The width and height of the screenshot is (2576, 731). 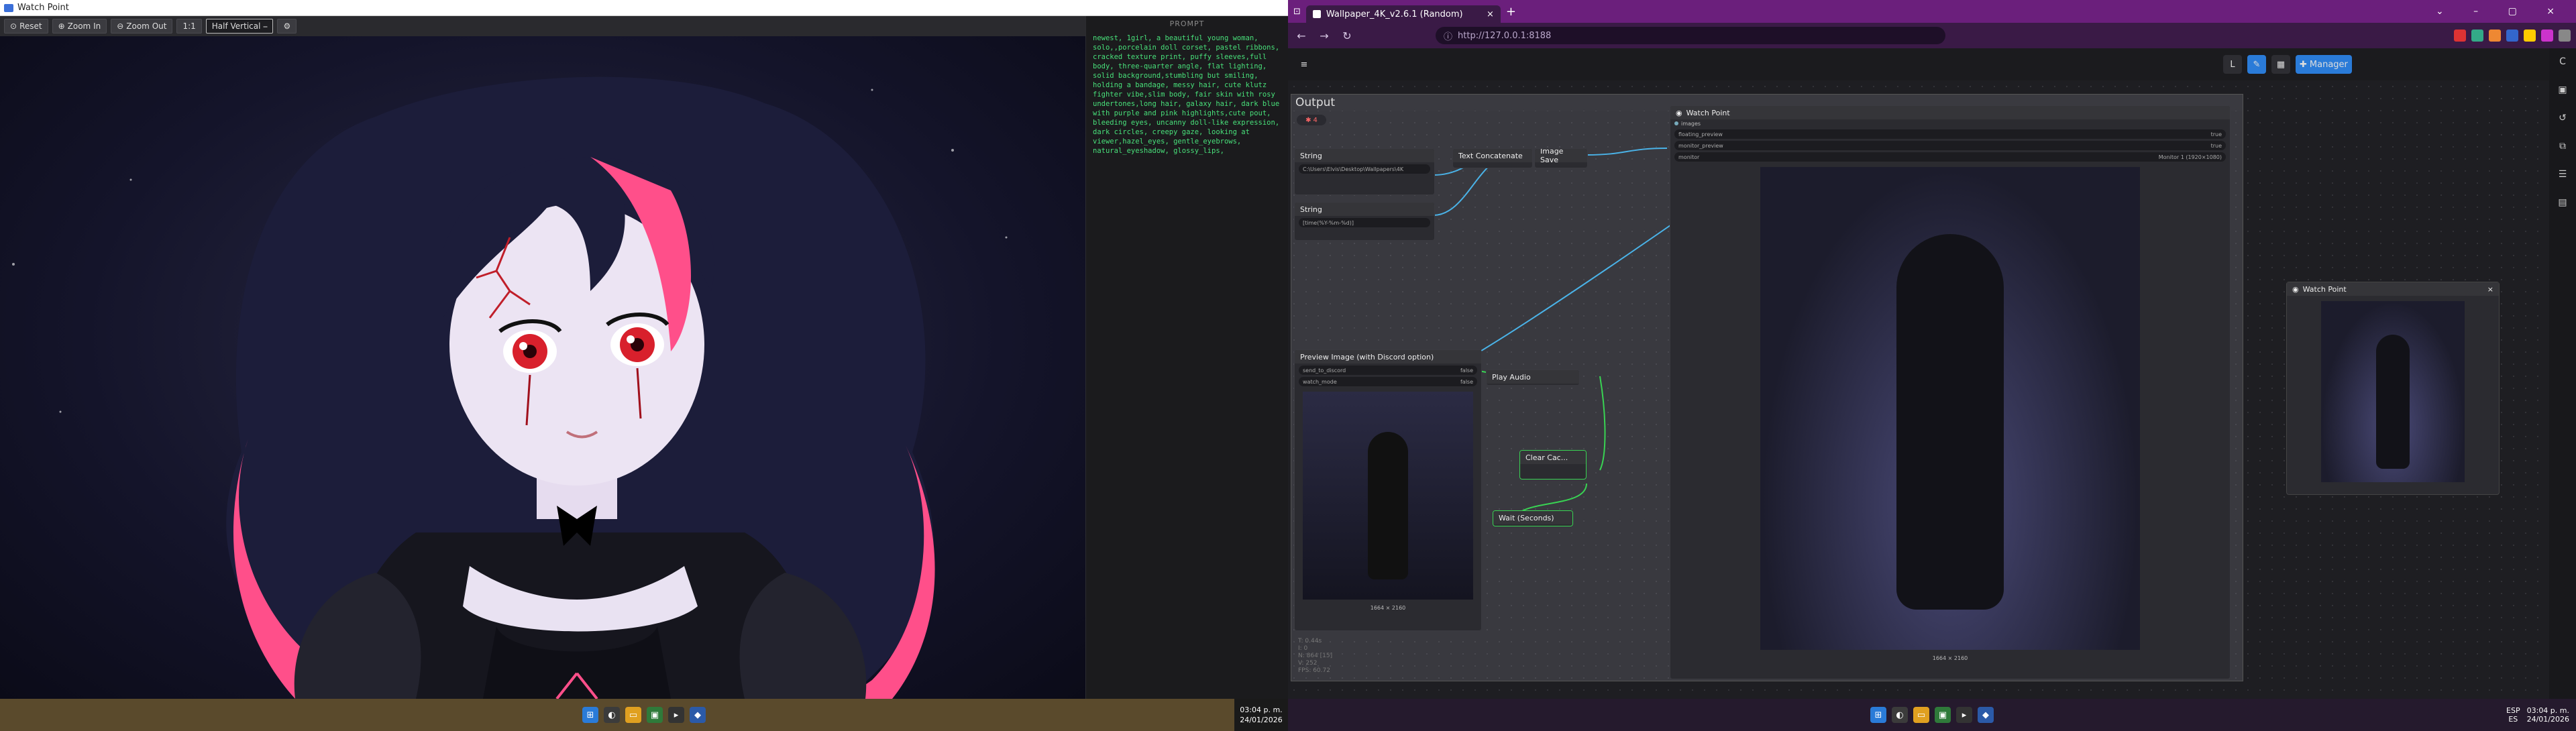 I want to click on string-node-2: String [time(%Y-%m-%d)], so click(x=1364, y=221).